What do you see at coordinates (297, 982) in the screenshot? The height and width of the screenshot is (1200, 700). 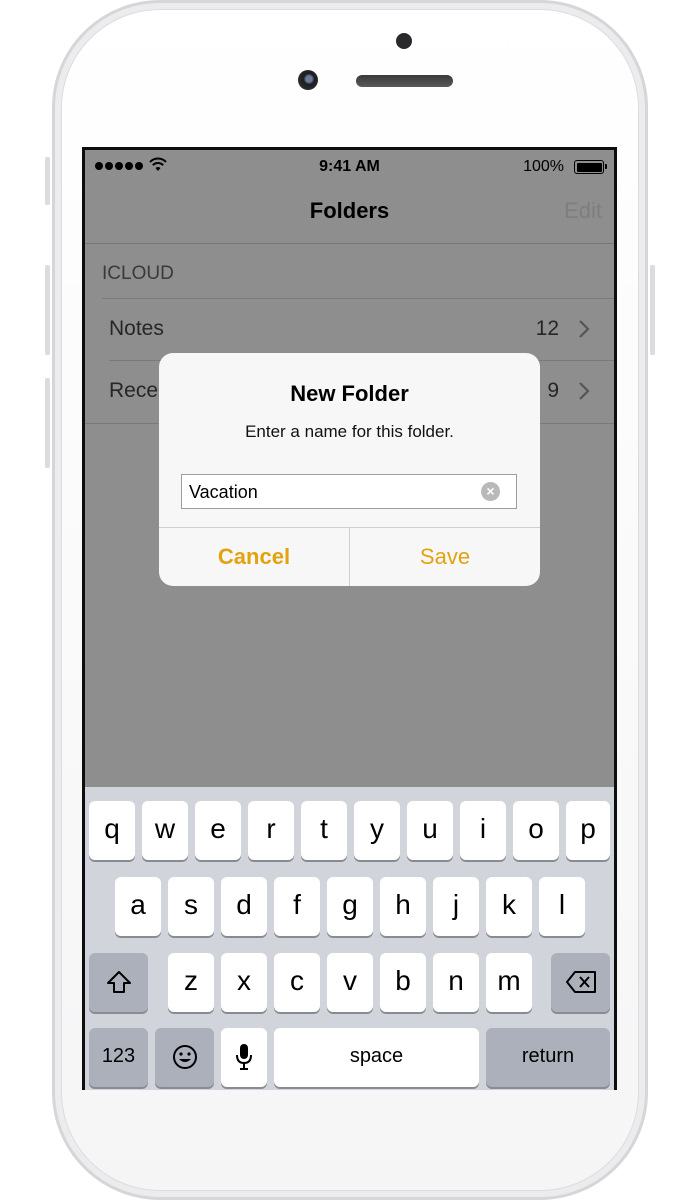 I see `key-c: c` at bounding box center [297, 982].